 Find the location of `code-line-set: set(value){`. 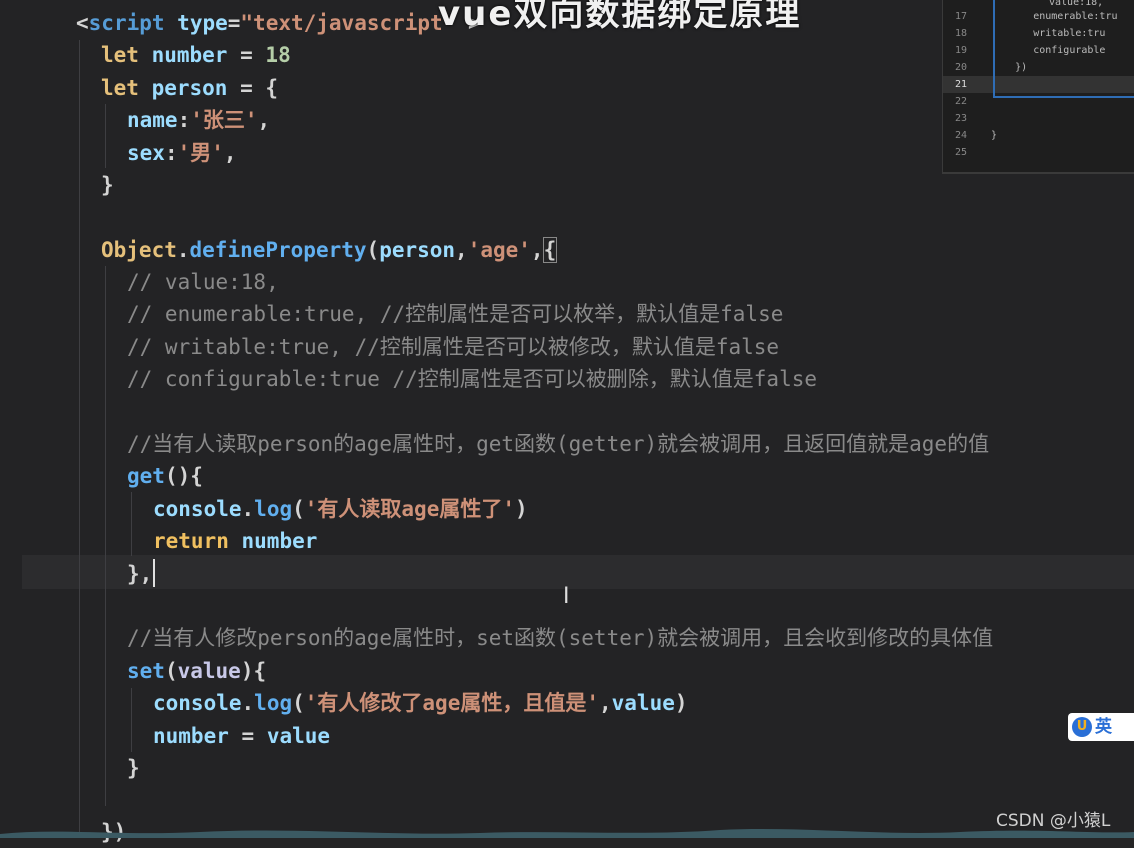

code-line-set: set(value){ is located at coordinates (197, 671).